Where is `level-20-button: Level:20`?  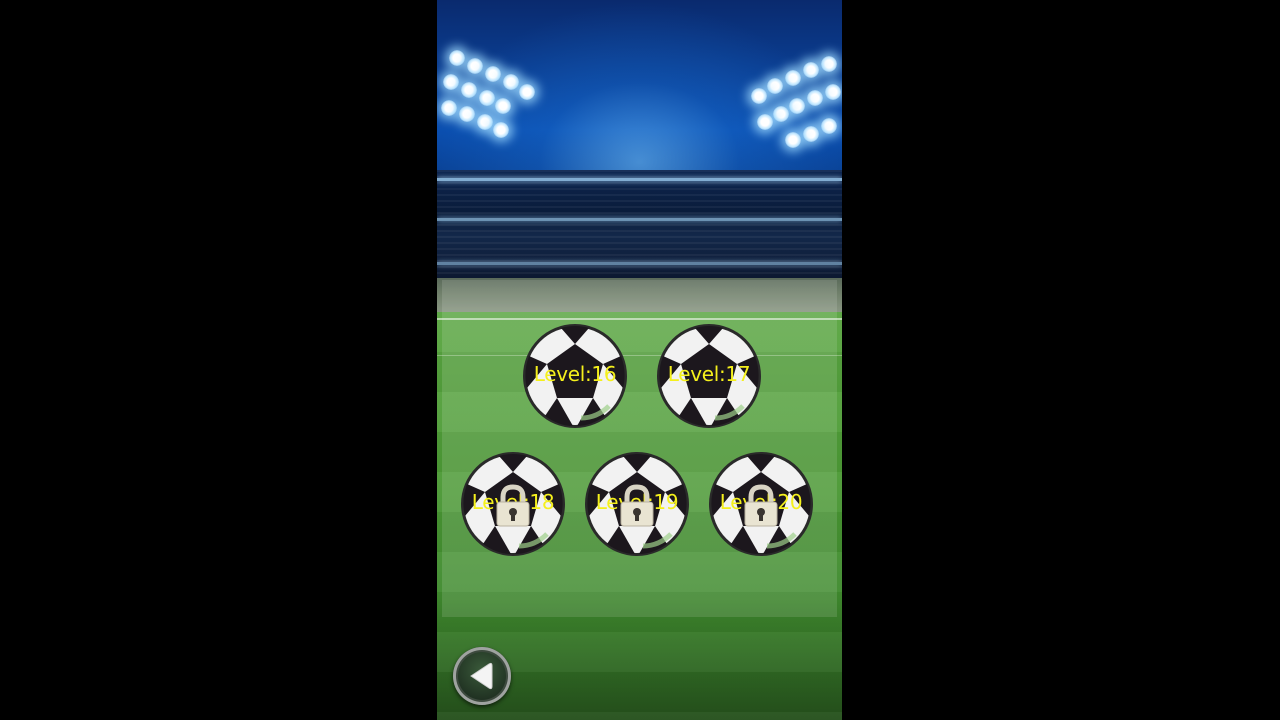
level-20-button: Level:20 is located at coordinates (761, 504).